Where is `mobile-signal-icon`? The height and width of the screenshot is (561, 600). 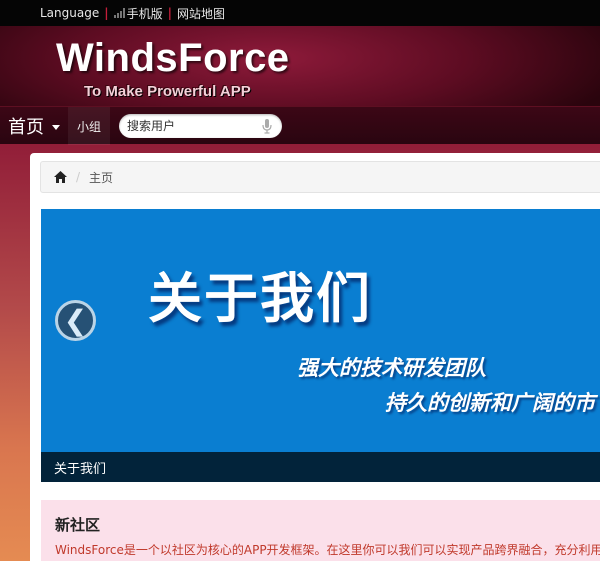 mobile-signal-icon is located at coordinates (119, 13).